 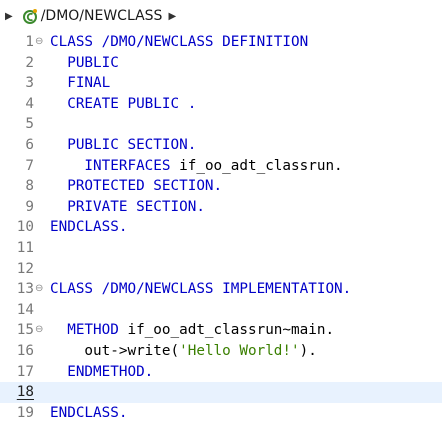 I want to click on line-number-text: 7, so click(x=29, y=165).